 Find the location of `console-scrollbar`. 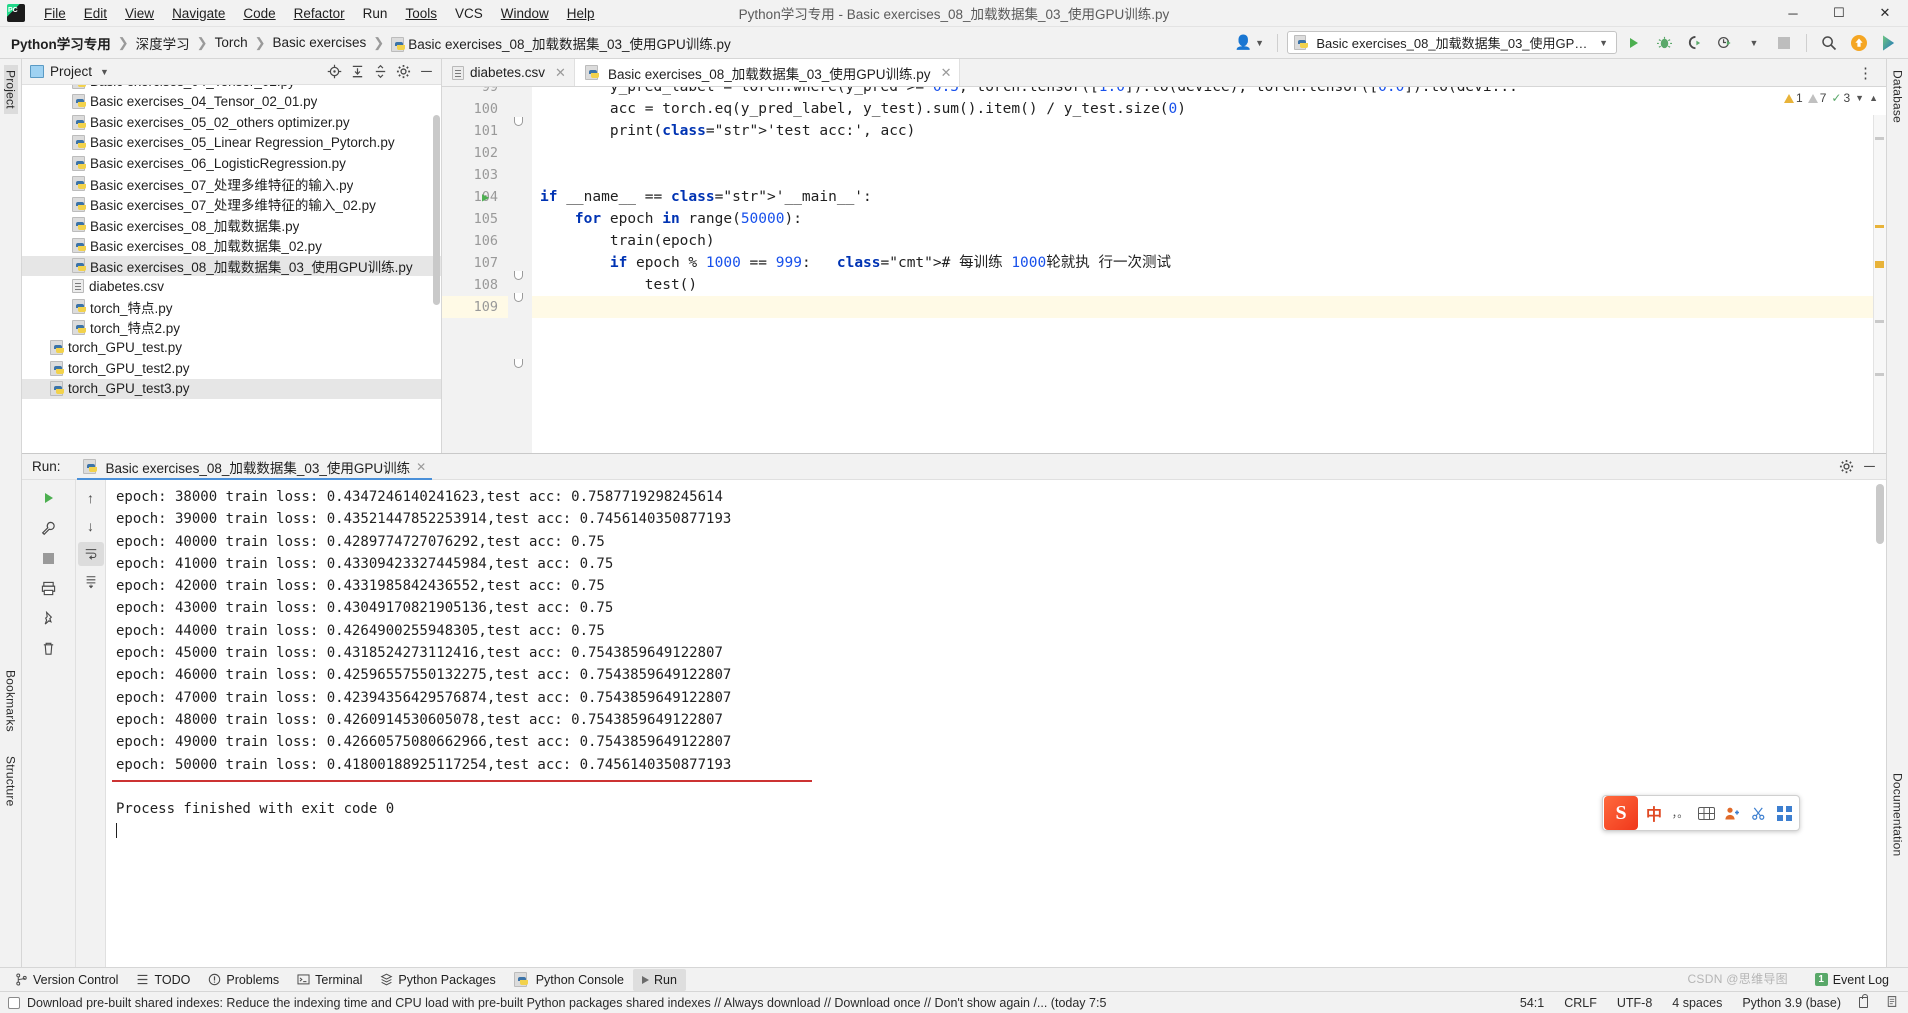

console-scrollbar is located at coordinates (1880, 514).